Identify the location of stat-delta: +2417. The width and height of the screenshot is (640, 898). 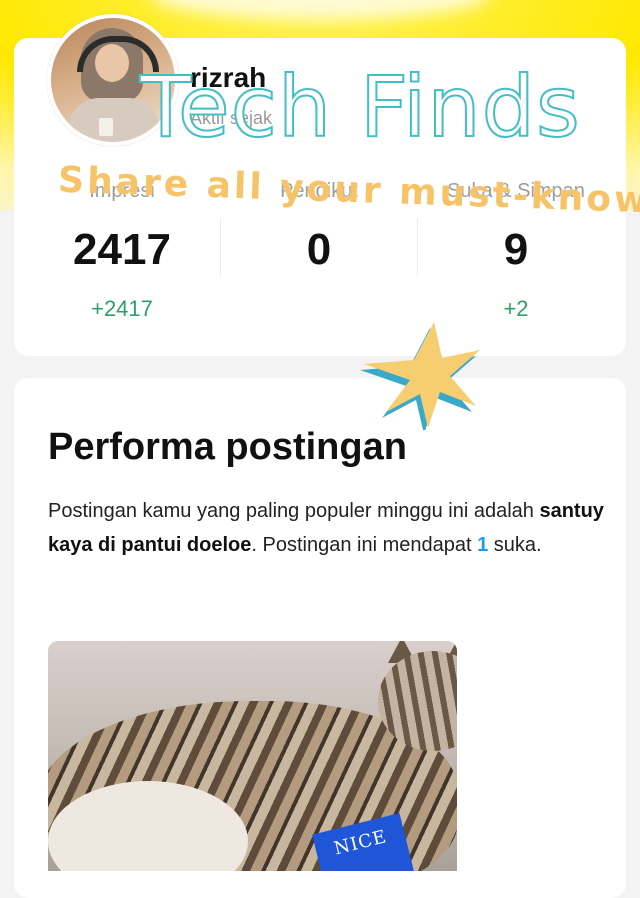
(122, 308).